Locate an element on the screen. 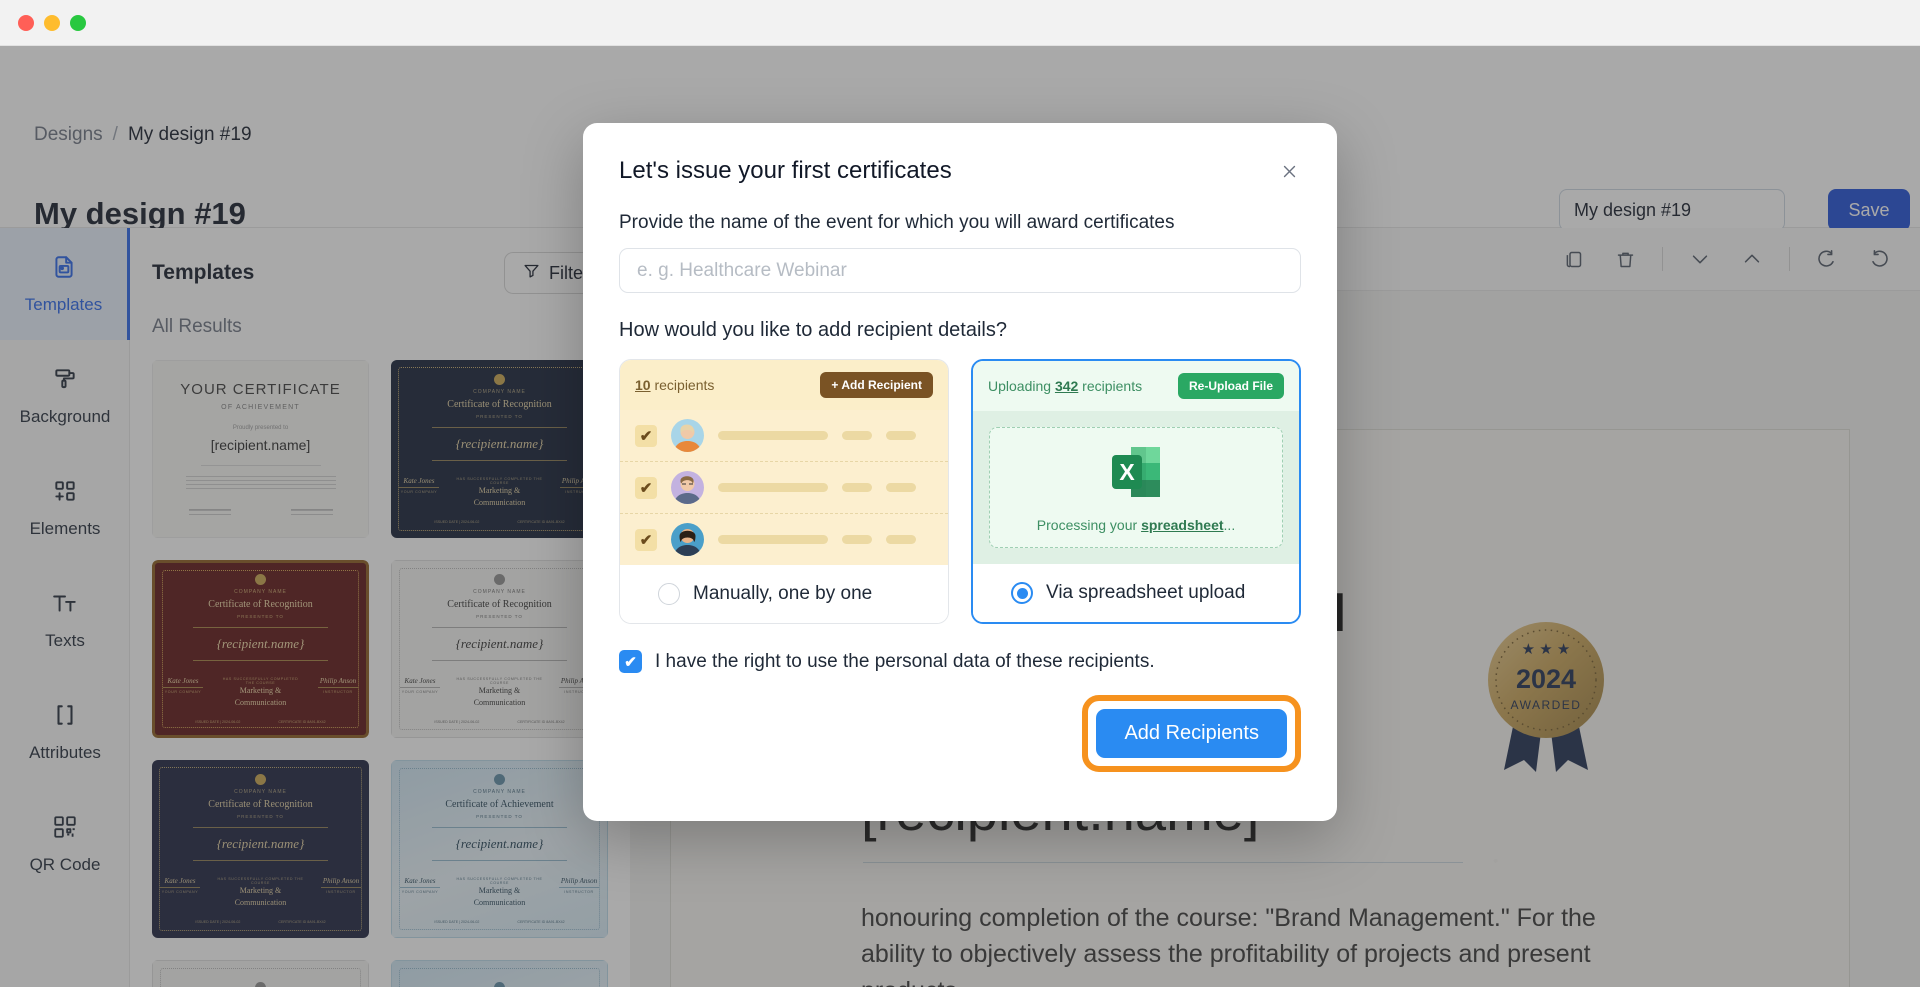  text-size-icon is located at coordinates (65, 605).